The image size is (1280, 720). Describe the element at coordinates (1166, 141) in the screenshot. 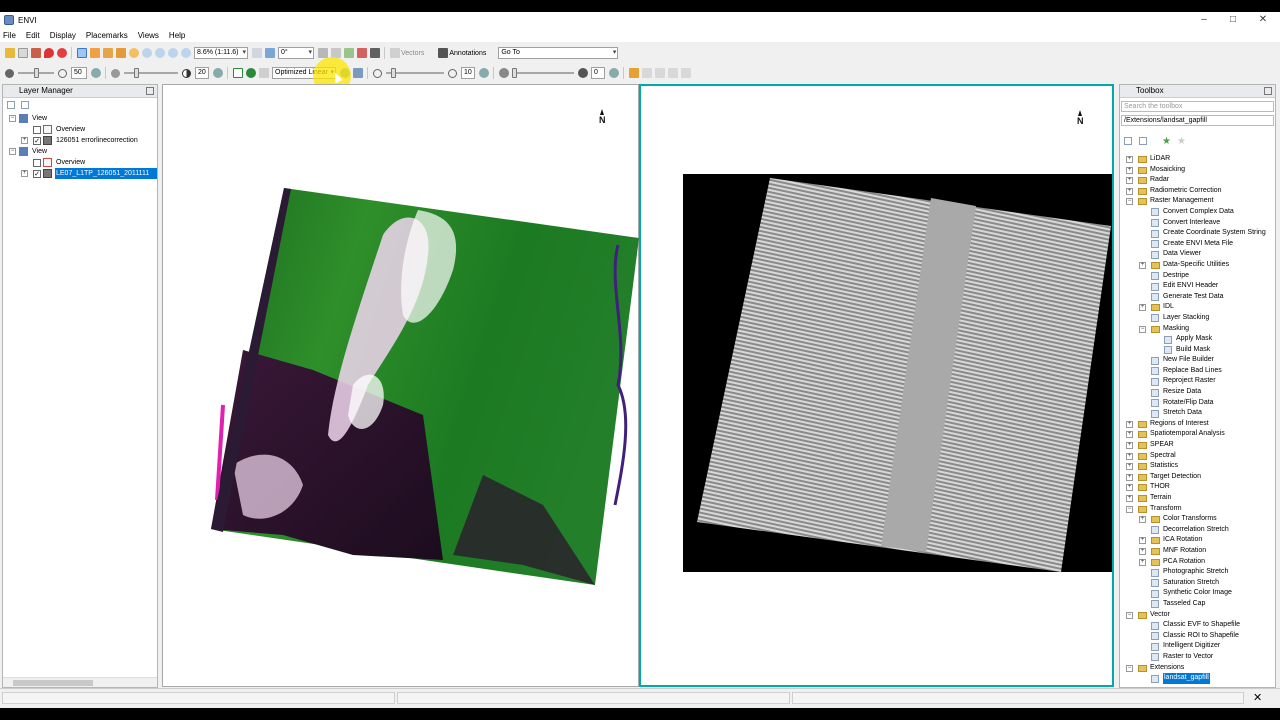

I see `add-favorite-icon: ★` at that location.